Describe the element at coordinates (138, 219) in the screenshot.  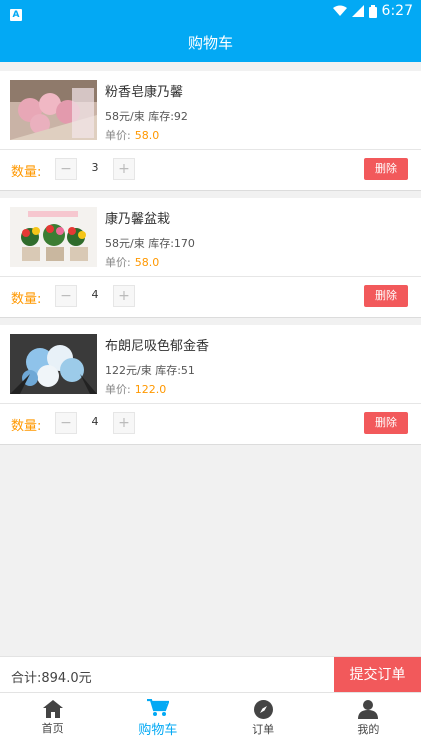
I see `product-name: 康乃馨盆栽` at that location.